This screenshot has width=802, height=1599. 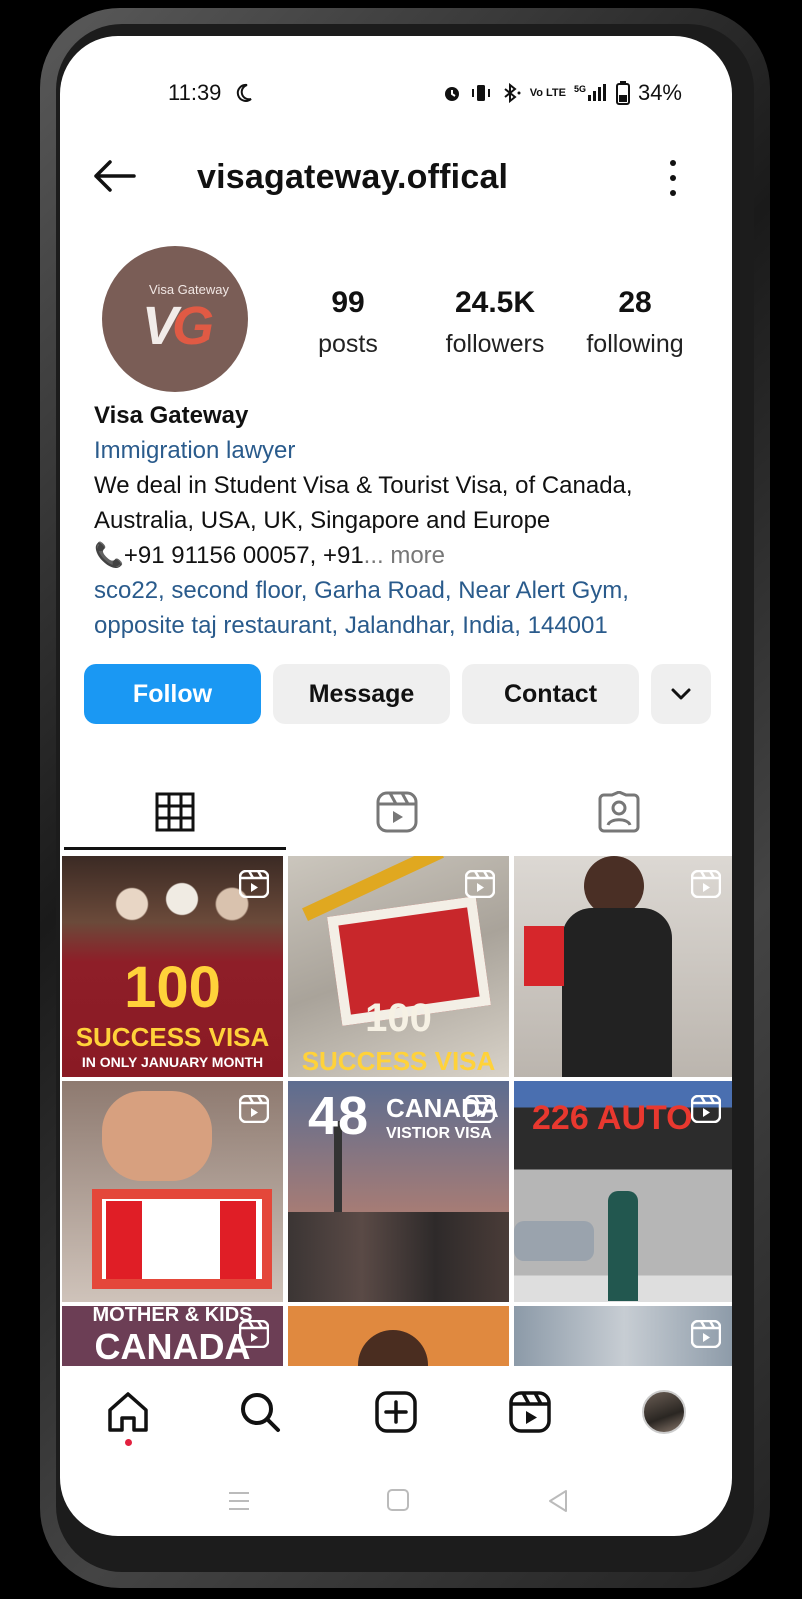 I want to click on post-6-car, so click(x=554, y=1241).